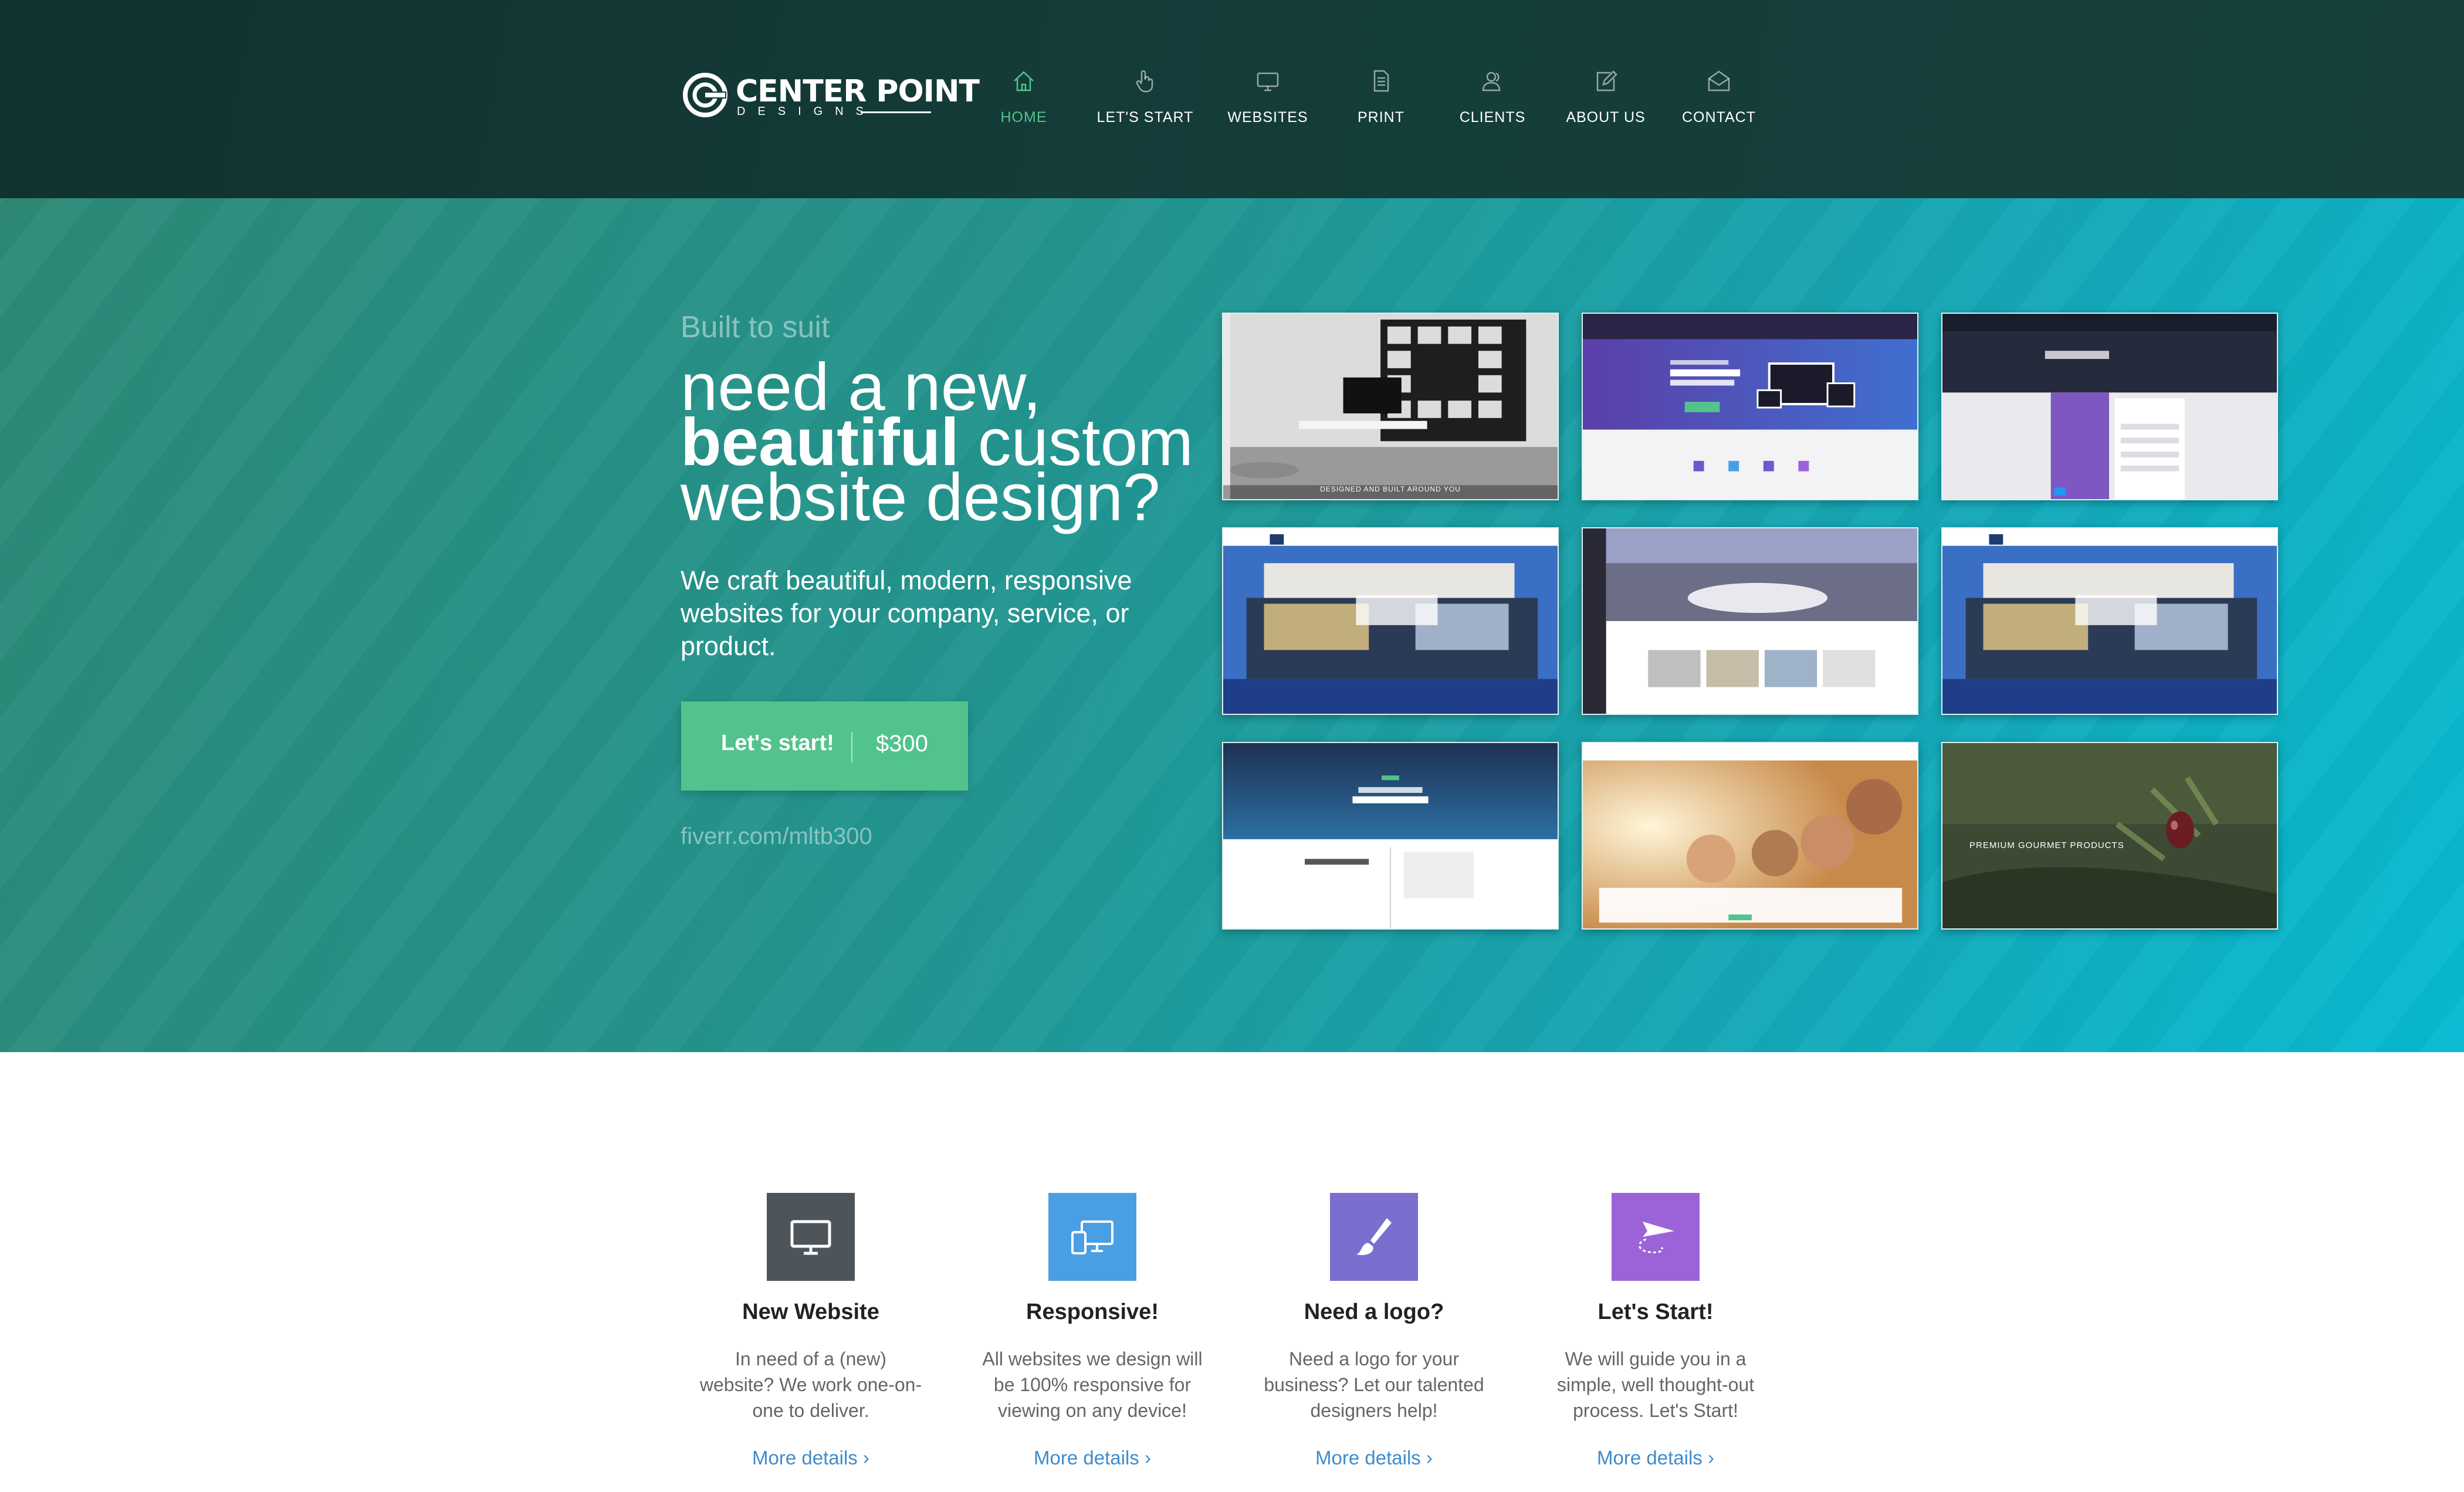 The width and height of the screenshot is (2464, 1492). What do you see at coordinates (1023, 97) in the screenshot?
I see `nav-item-home: HOME` at bounding box center [1023, 97].